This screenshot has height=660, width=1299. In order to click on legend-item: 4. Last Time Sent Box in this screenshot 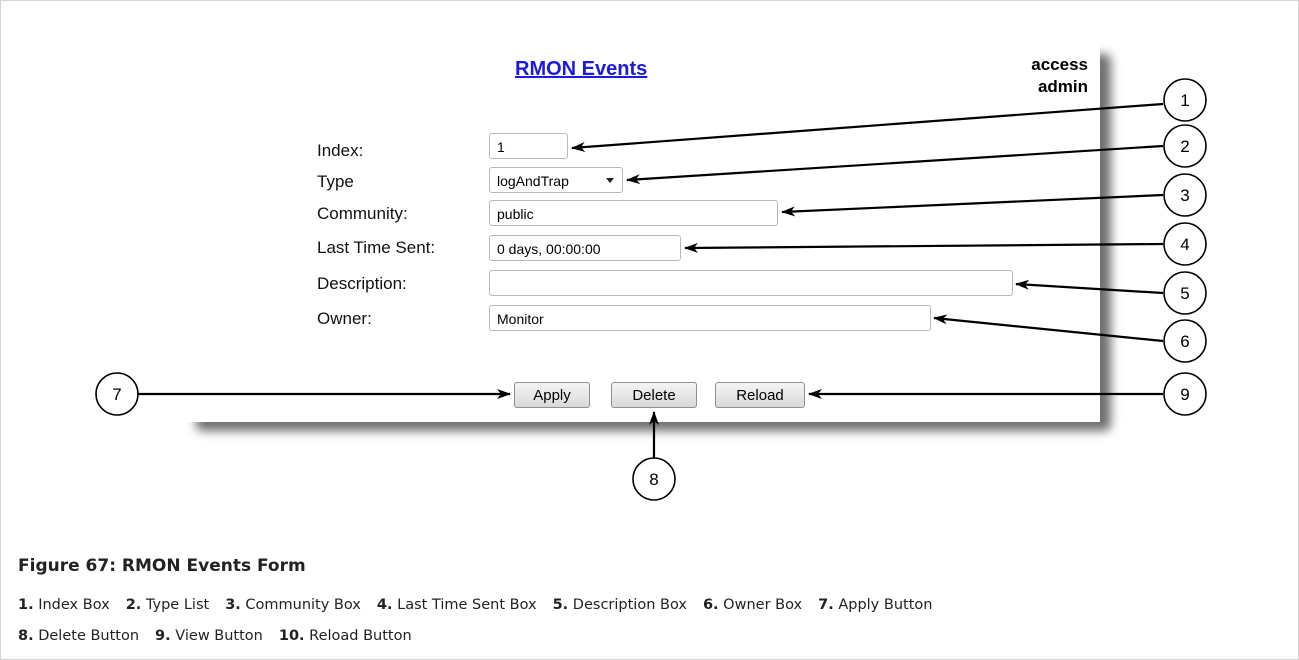, I will do `click(457, 605)`.